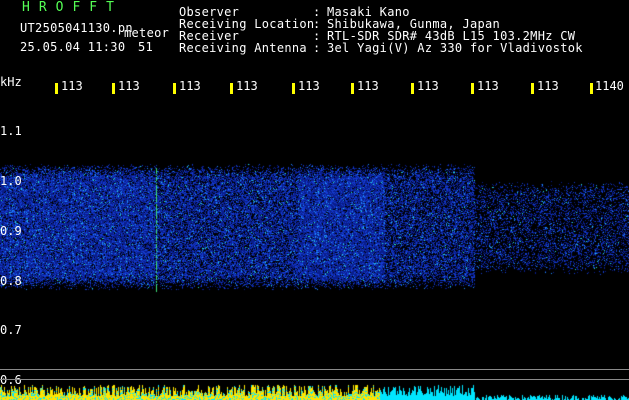 The image size is (629, 400). What do you see at coordinates (455, 48) in the screenshot?
I see `info-value-antenna: 3el Yagi(V) Az 330 for Vladivostok` at bounding box center [455, 48].